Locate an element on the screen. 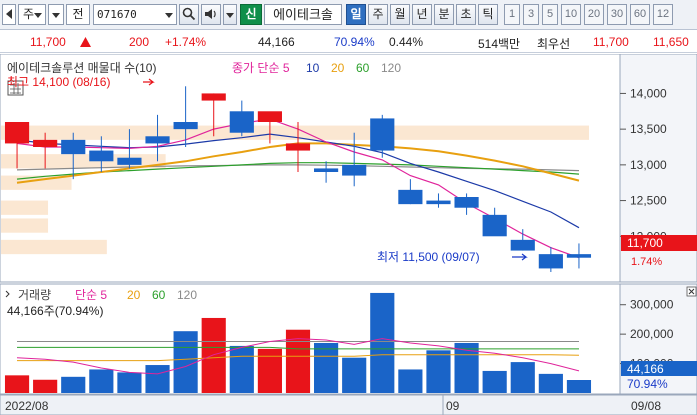 The height and width of the screenshot is (415, 697). chevron-left-icon is located at coordinates (9, 14).